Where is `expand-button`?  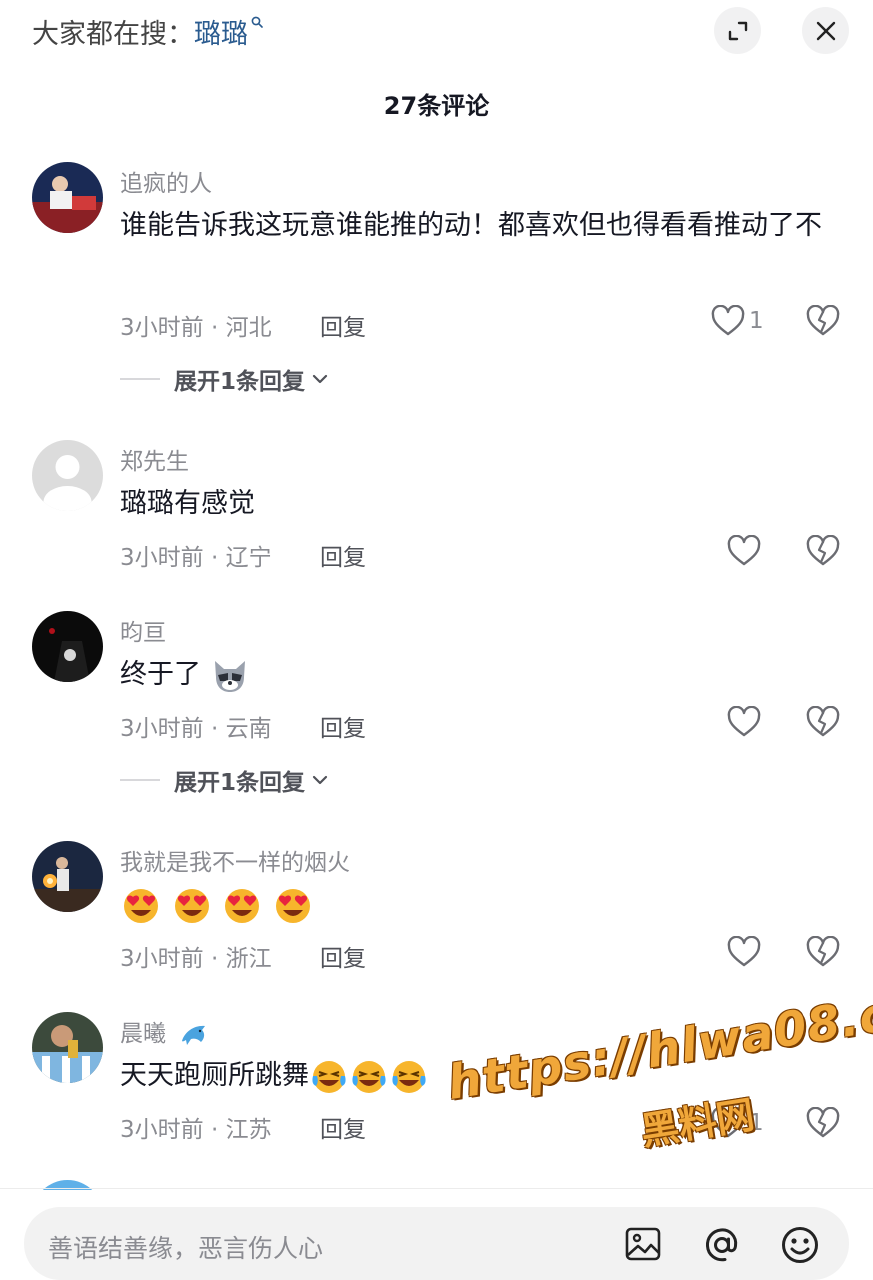 expand-button is located at coordinates (737, 30).